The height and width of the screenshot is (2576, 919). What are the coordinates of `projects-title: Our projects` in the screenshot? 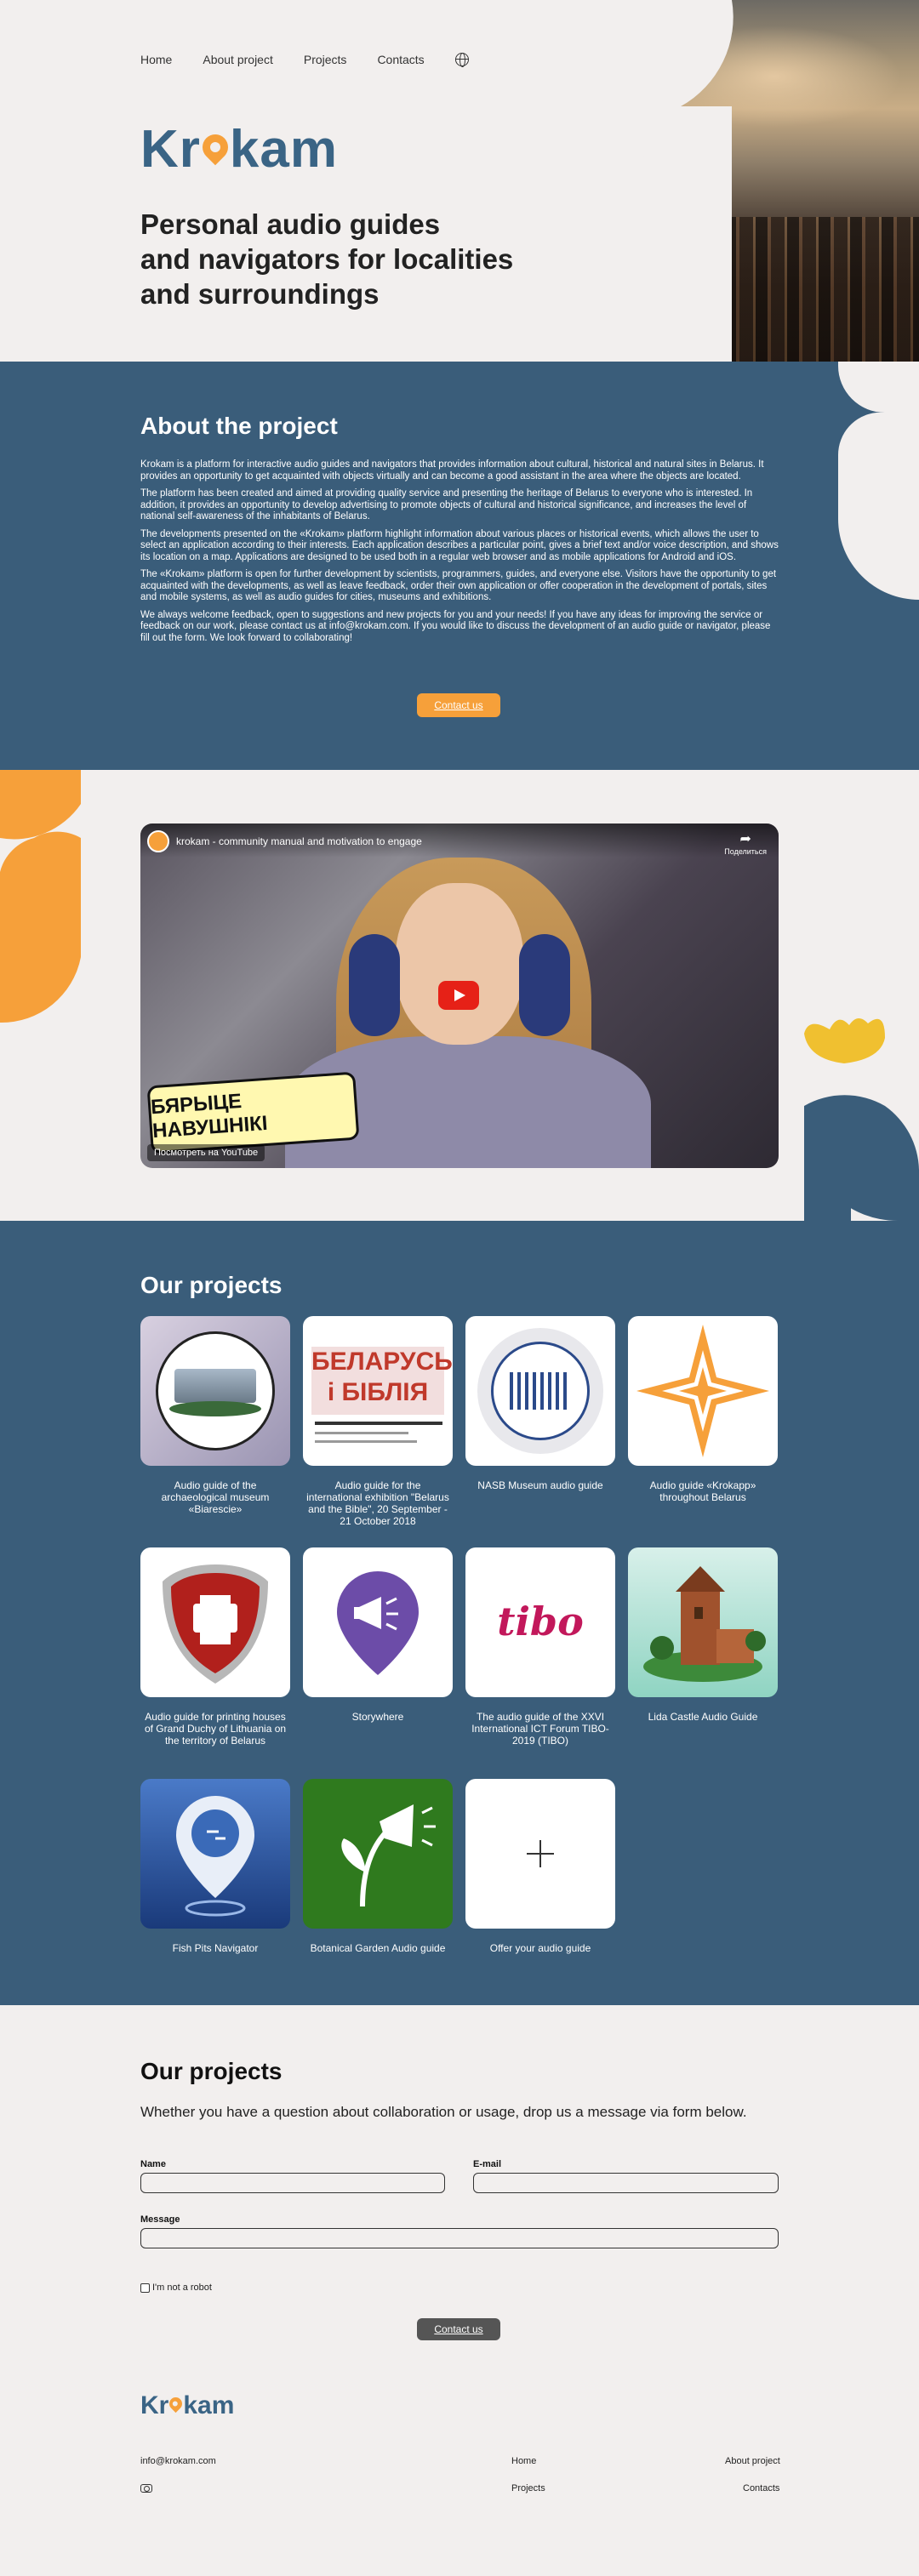 It's located at (211, 1285).